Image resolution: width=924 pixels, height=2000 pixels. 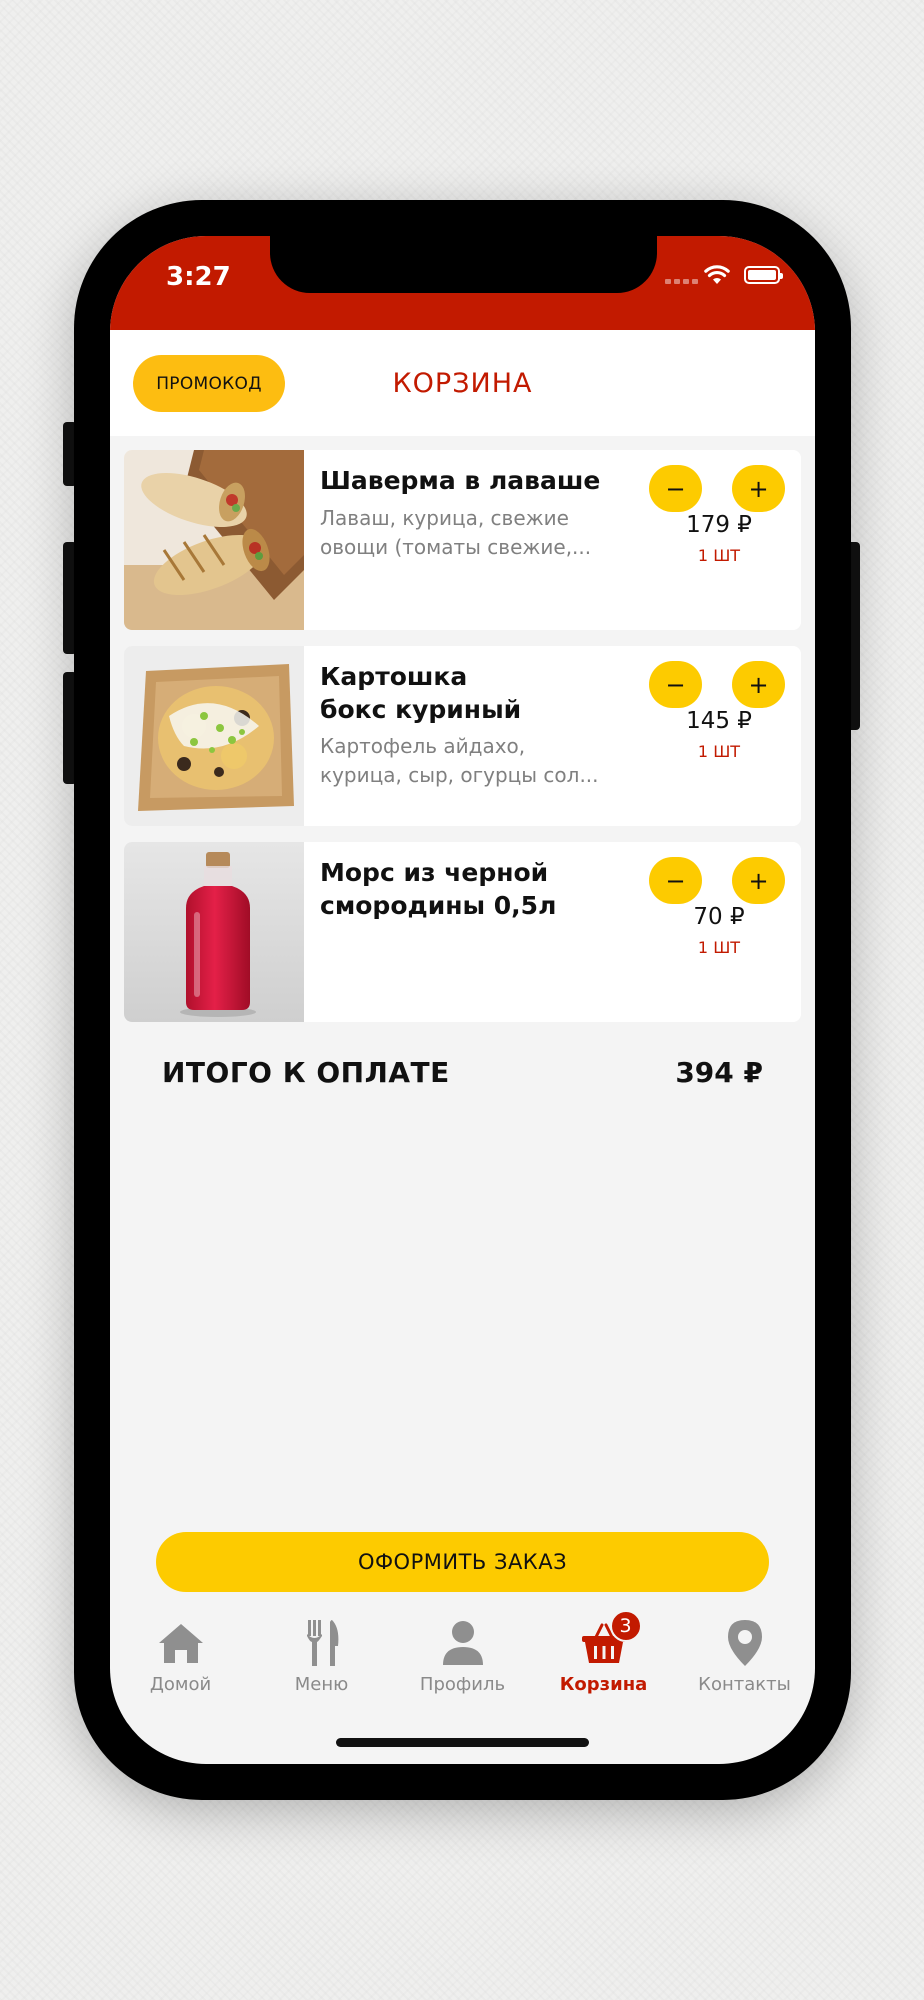 I want to click on tab-menu: Меню, so click(x=321, y=1664).